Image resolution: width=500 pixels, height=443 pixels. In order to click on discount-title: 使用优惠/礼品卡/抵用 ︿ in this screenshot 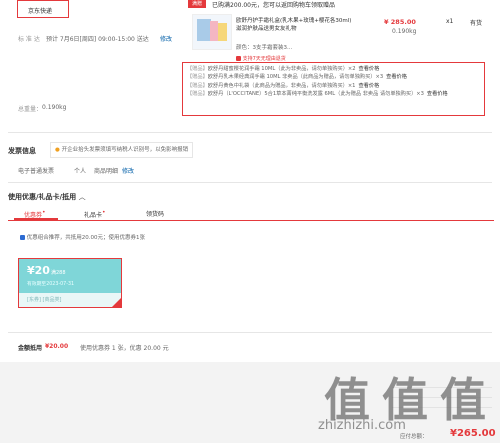, I will do `click(47, 197)`.